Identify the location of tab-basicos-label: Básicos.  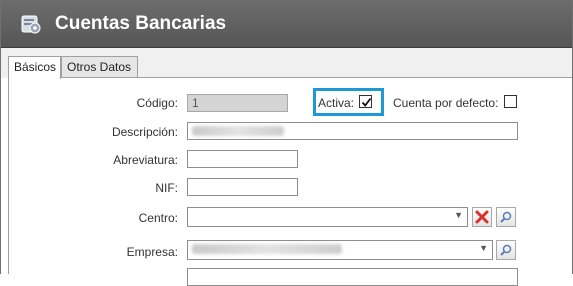
(35, 67).